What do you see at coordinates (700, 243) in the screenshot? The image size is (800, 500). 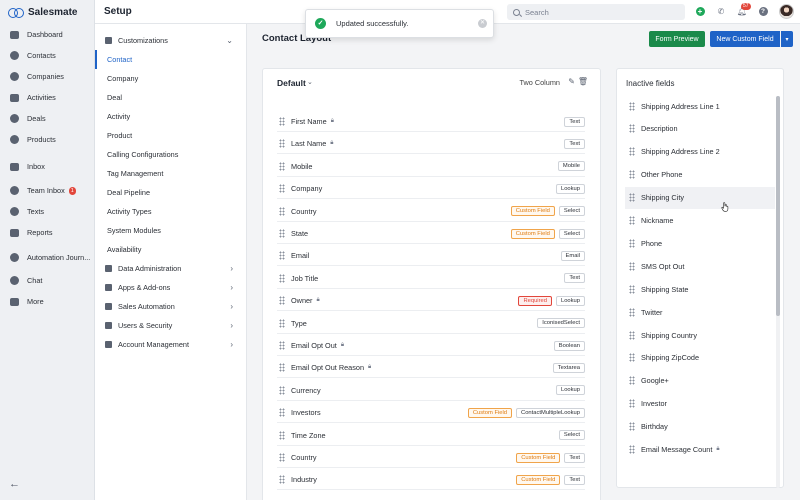 I see `inactive-field-item: Phone` at bounding box center [700, 243].